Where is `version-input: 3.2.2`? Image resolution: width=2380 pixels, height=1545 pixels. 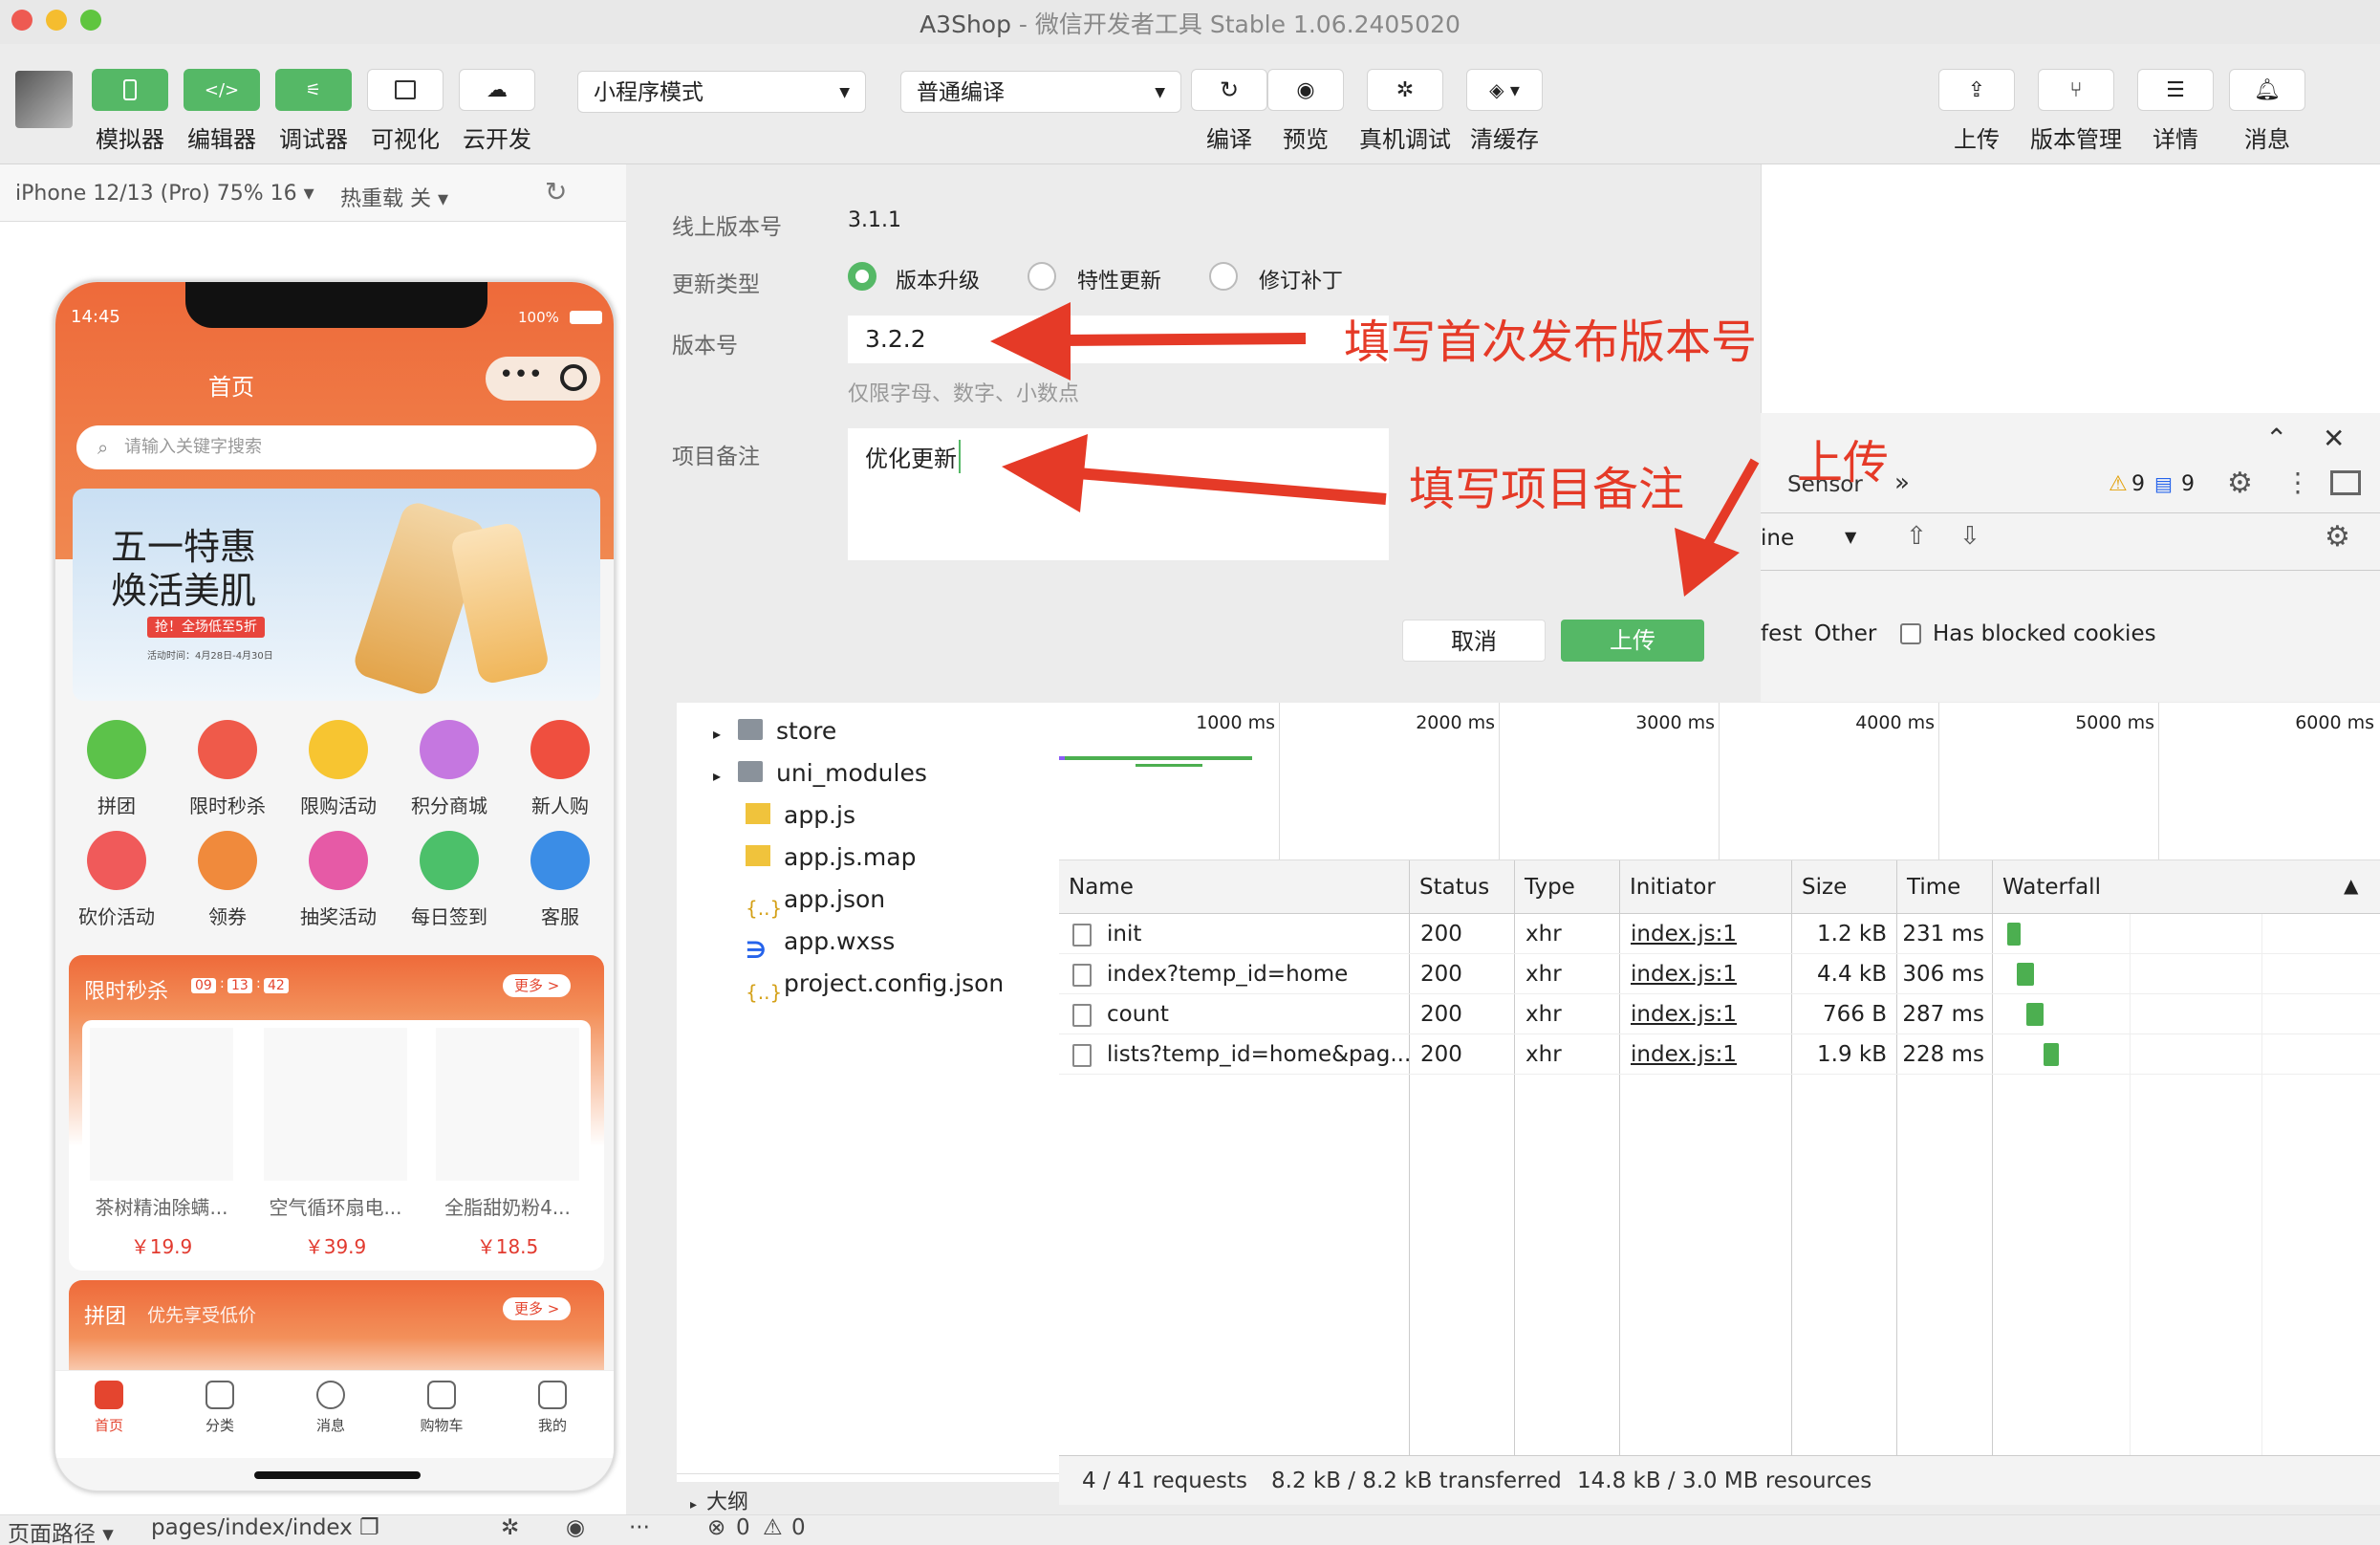
version-input: 3.2.2 is located at coordinates (1118, 339).